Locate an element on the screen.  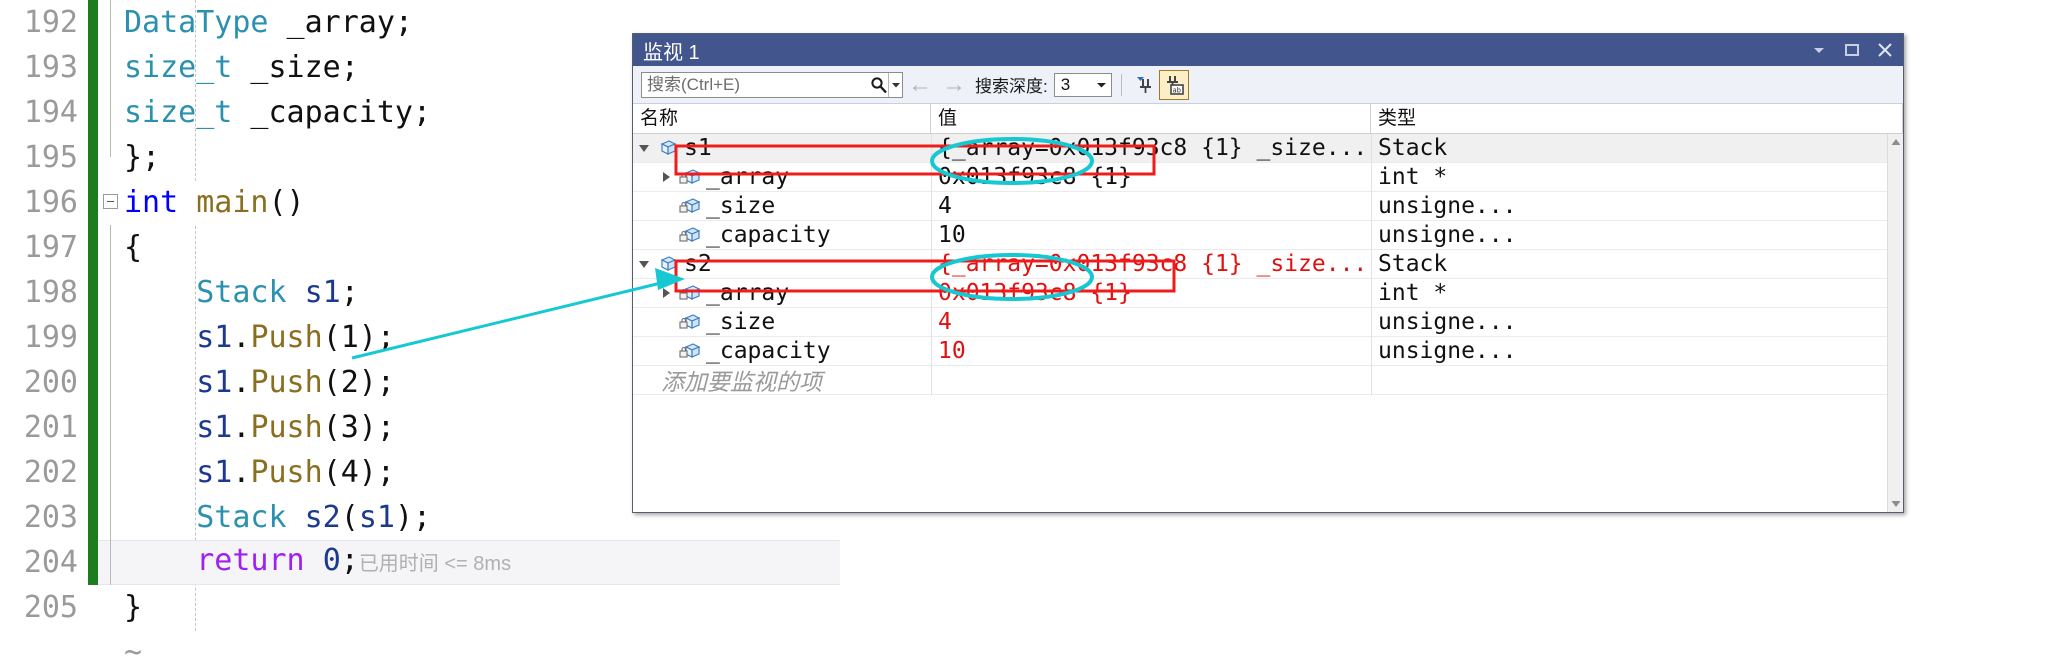
column-header-value: 值 is located at coordinates (1151, 118).